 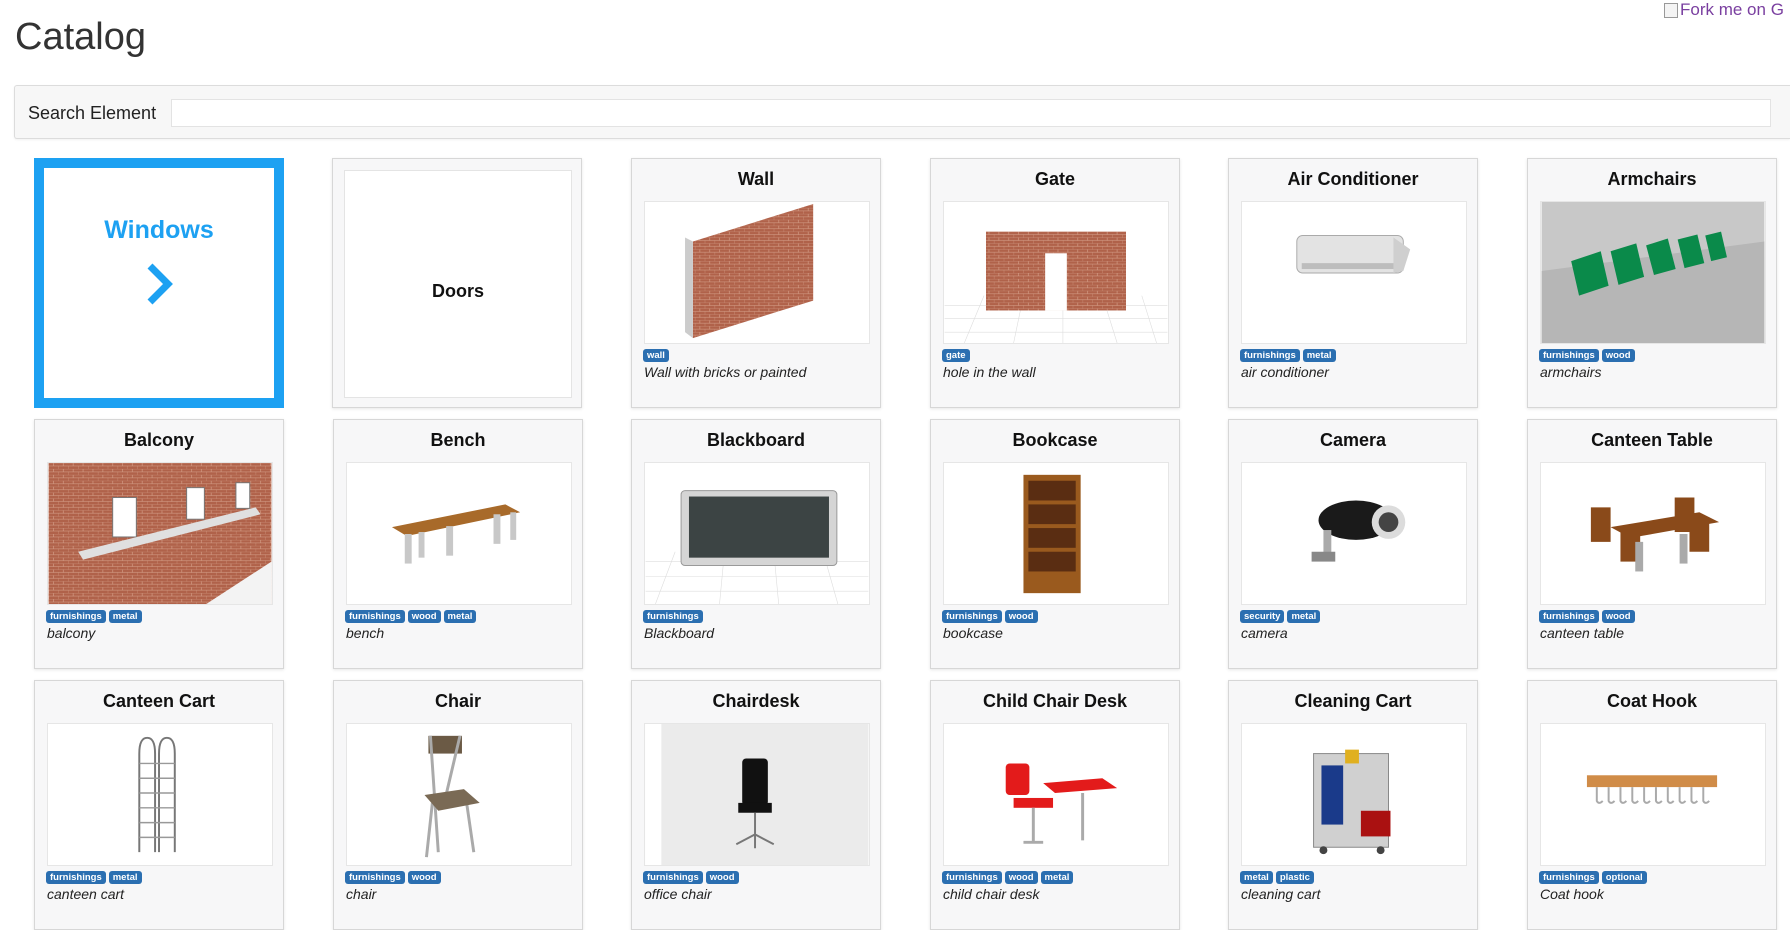 I want to click on catalog-item-bench: Bench furnishings wood metal bench, so click(x=458, y=544).